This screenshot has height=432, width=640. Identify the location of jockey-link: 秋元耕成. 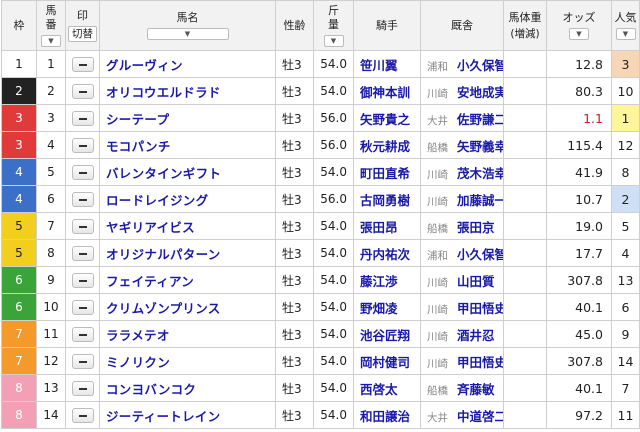
(385, 146).